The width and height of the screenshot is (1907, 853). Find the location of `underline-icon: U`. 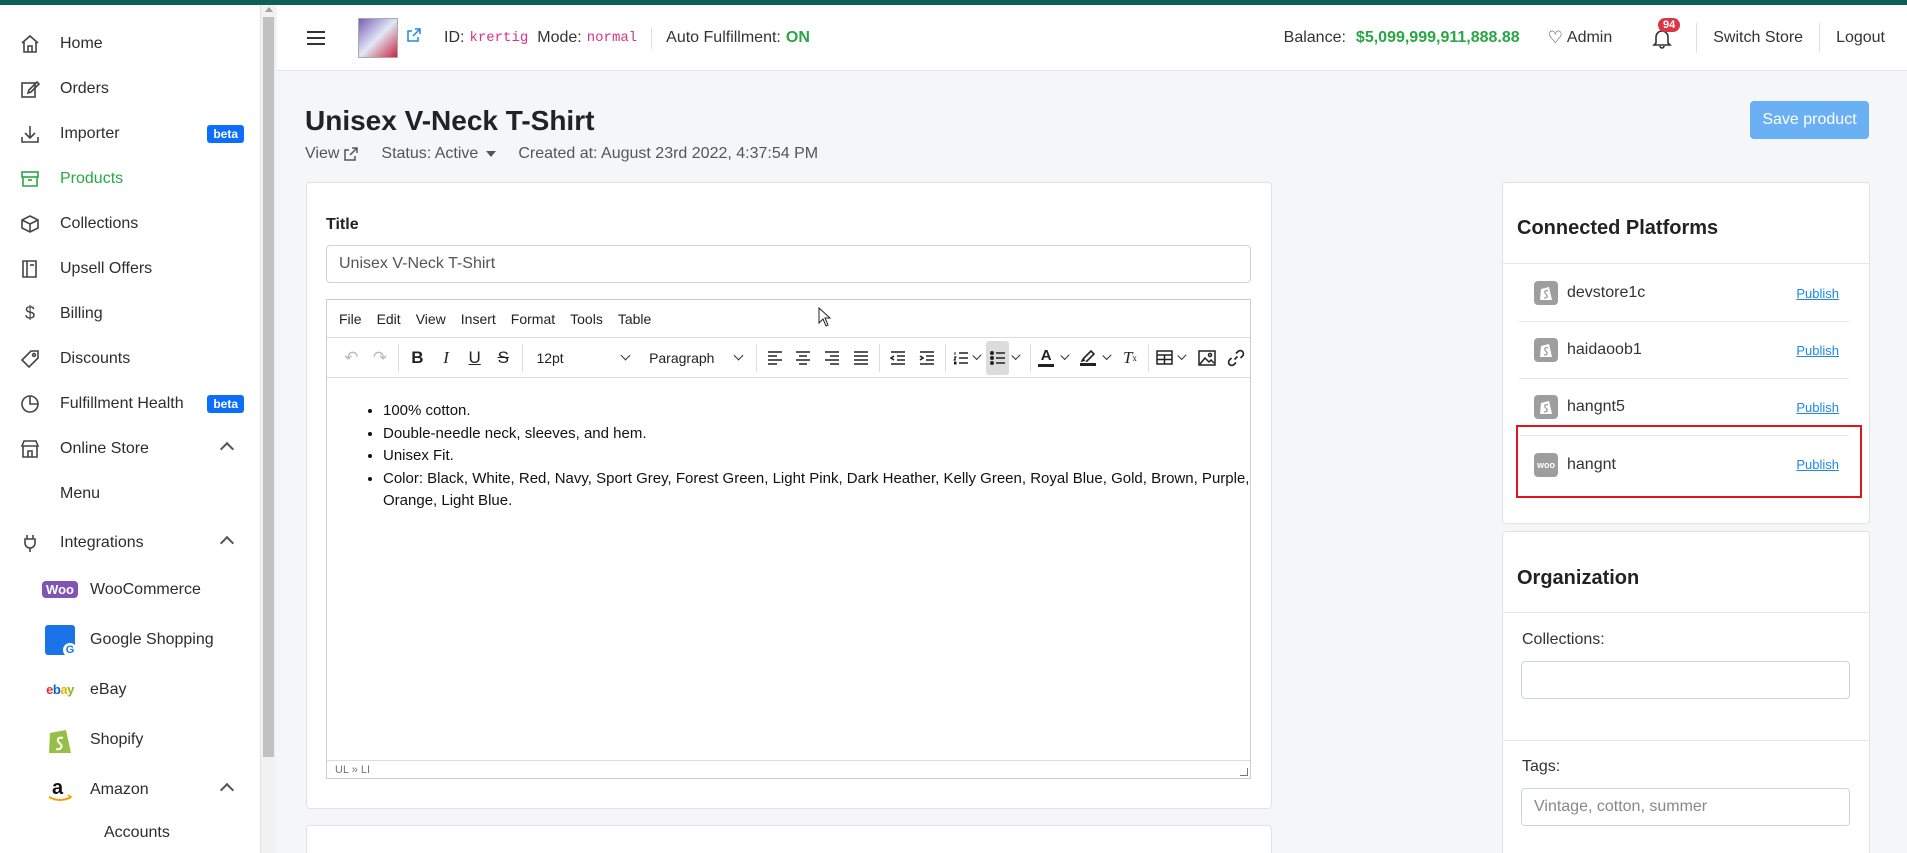

underline-icon: U is located at coordinates (474, 358).